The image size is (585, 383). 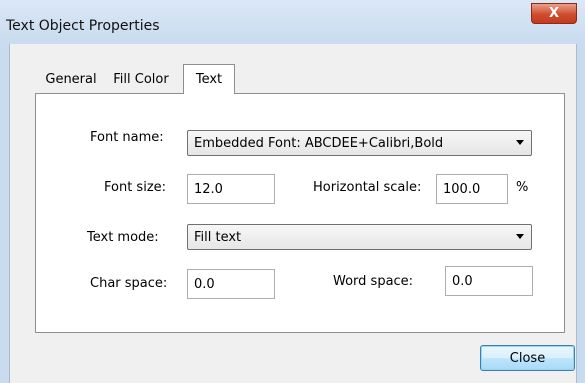 I want to click on font-name-dropdown: Embedded Font: ABCDEE+Calibri,Bold, so click(x=359, y=143).